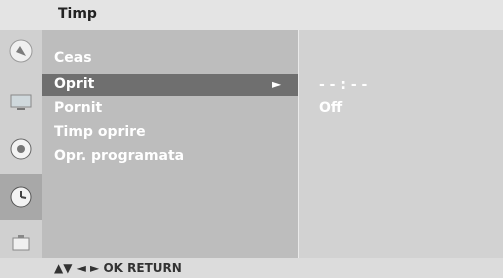 This screenshot has height=278, width=503. What do you see at coordinates (251, 15) in the screenshot?
I see `header-bar: Timp` at bounding box center [251, 15].